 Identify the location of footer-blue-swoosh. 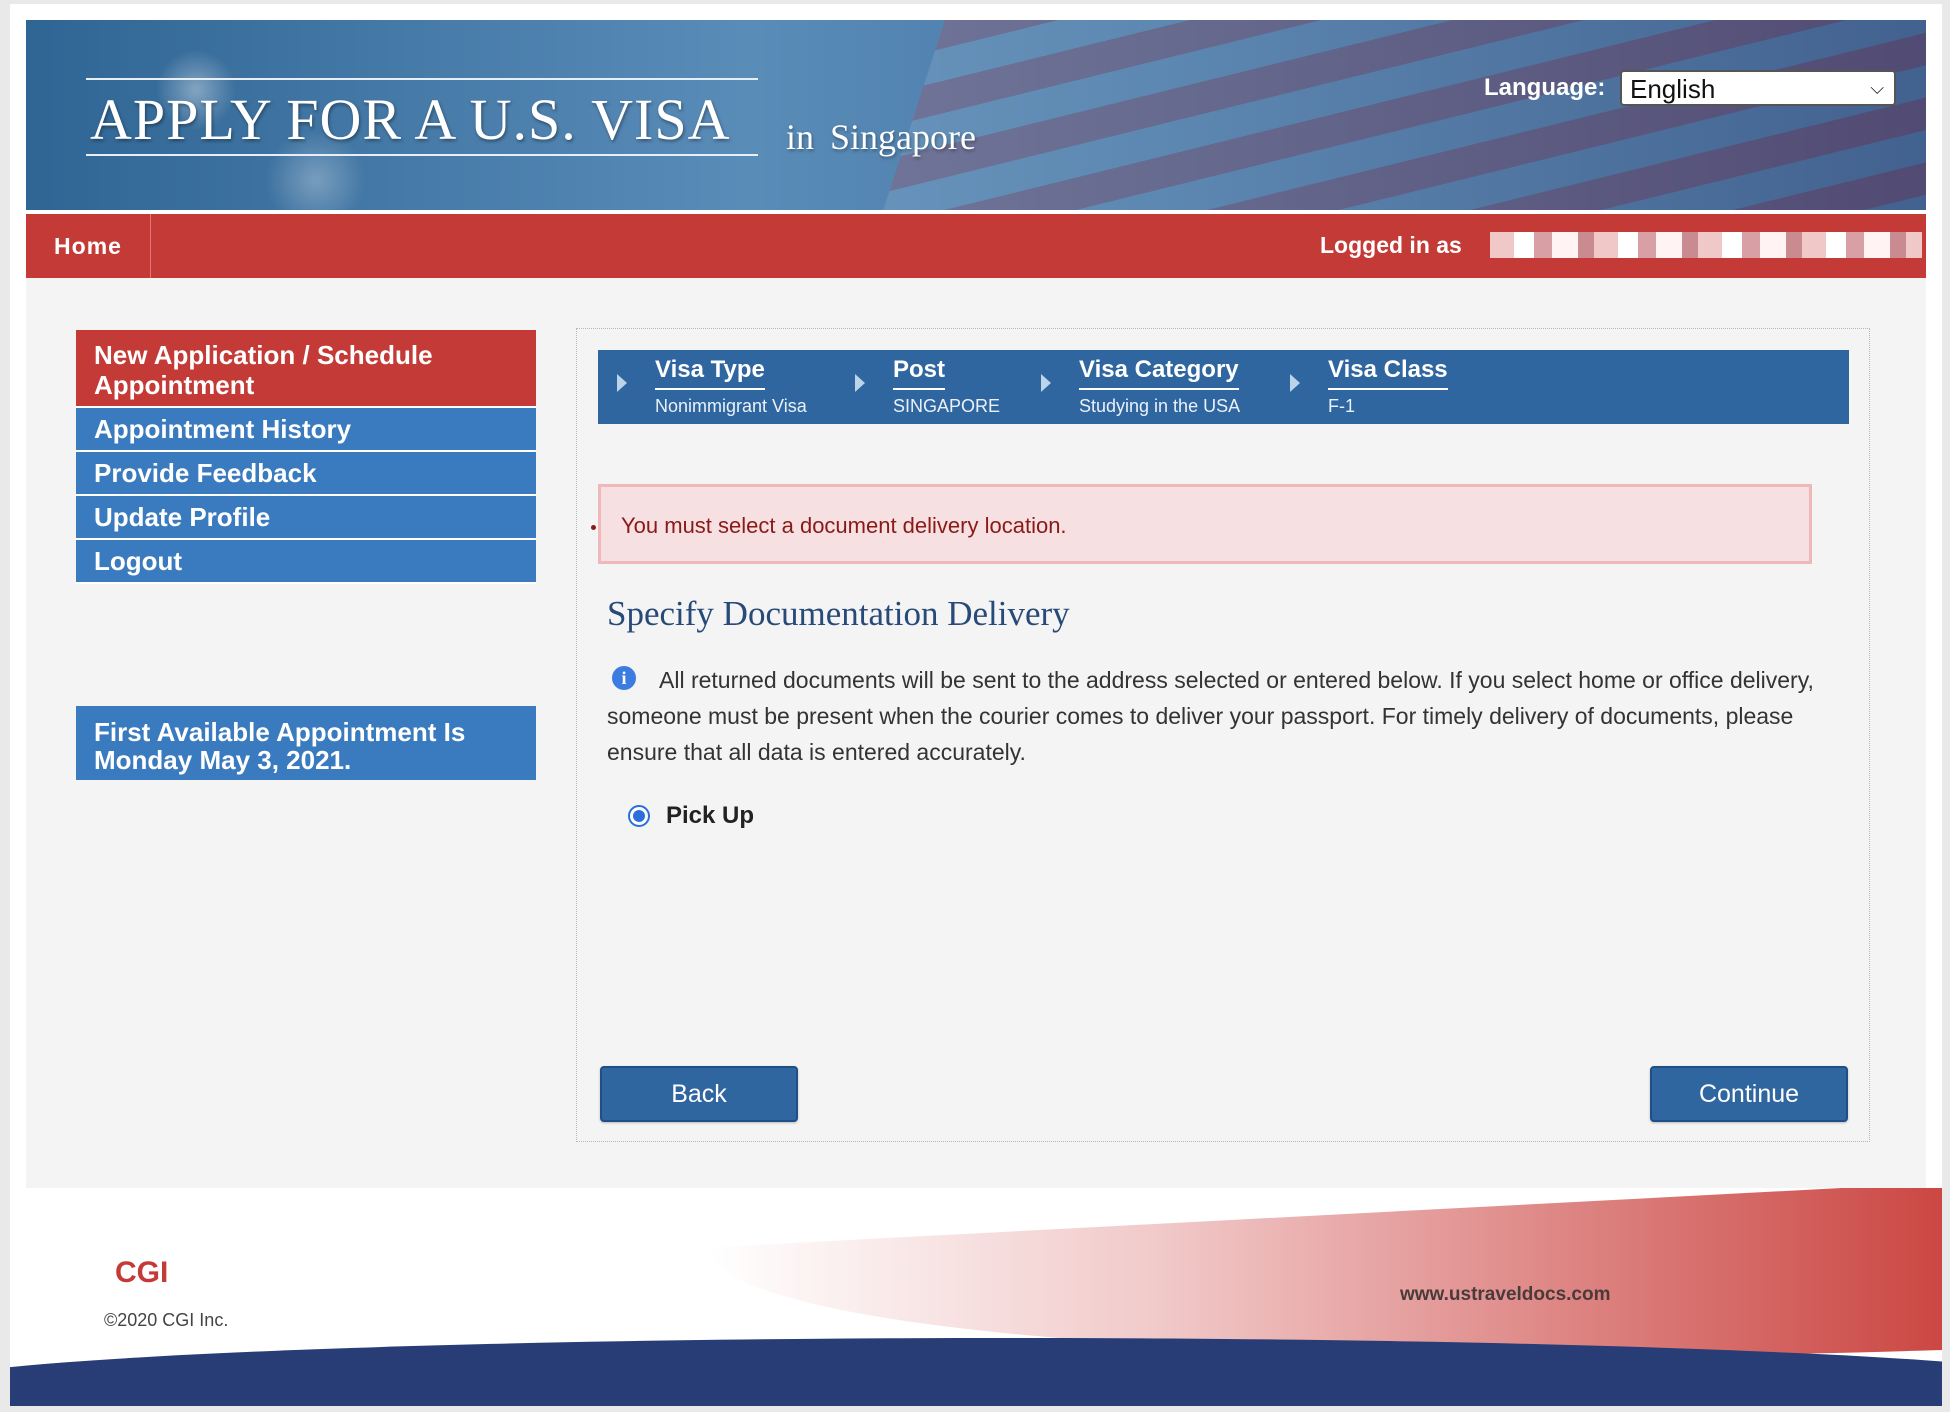
(976, 1372).